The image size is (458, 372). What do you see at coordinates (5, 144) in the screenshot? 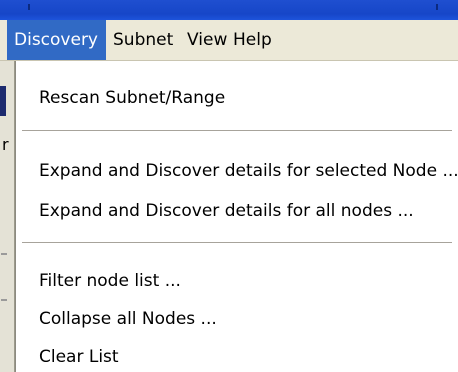
I see `background-window-glyph: r` at bounding box center [5, 144].